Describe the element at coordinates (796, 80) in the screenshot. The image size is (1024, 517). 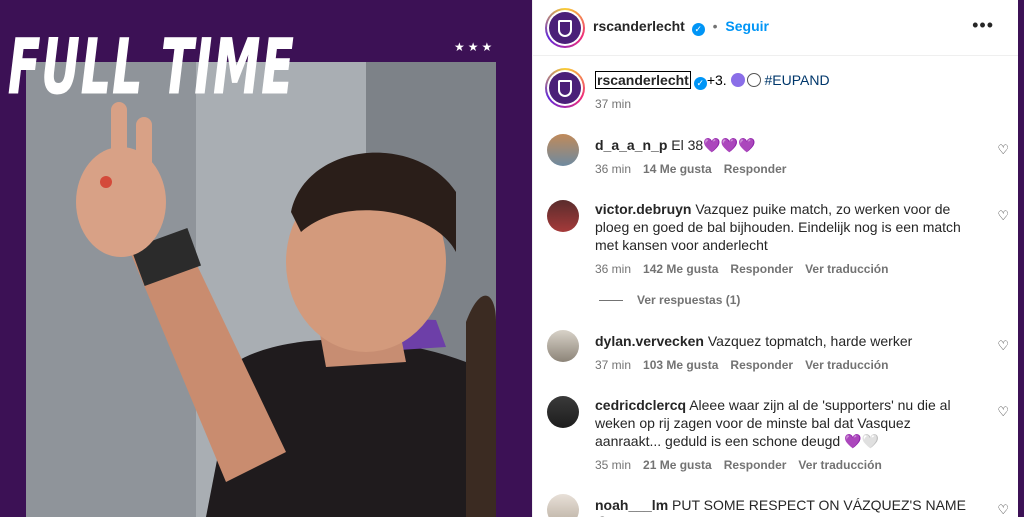
I see `hashtag-link: #EUPAND` at that location.